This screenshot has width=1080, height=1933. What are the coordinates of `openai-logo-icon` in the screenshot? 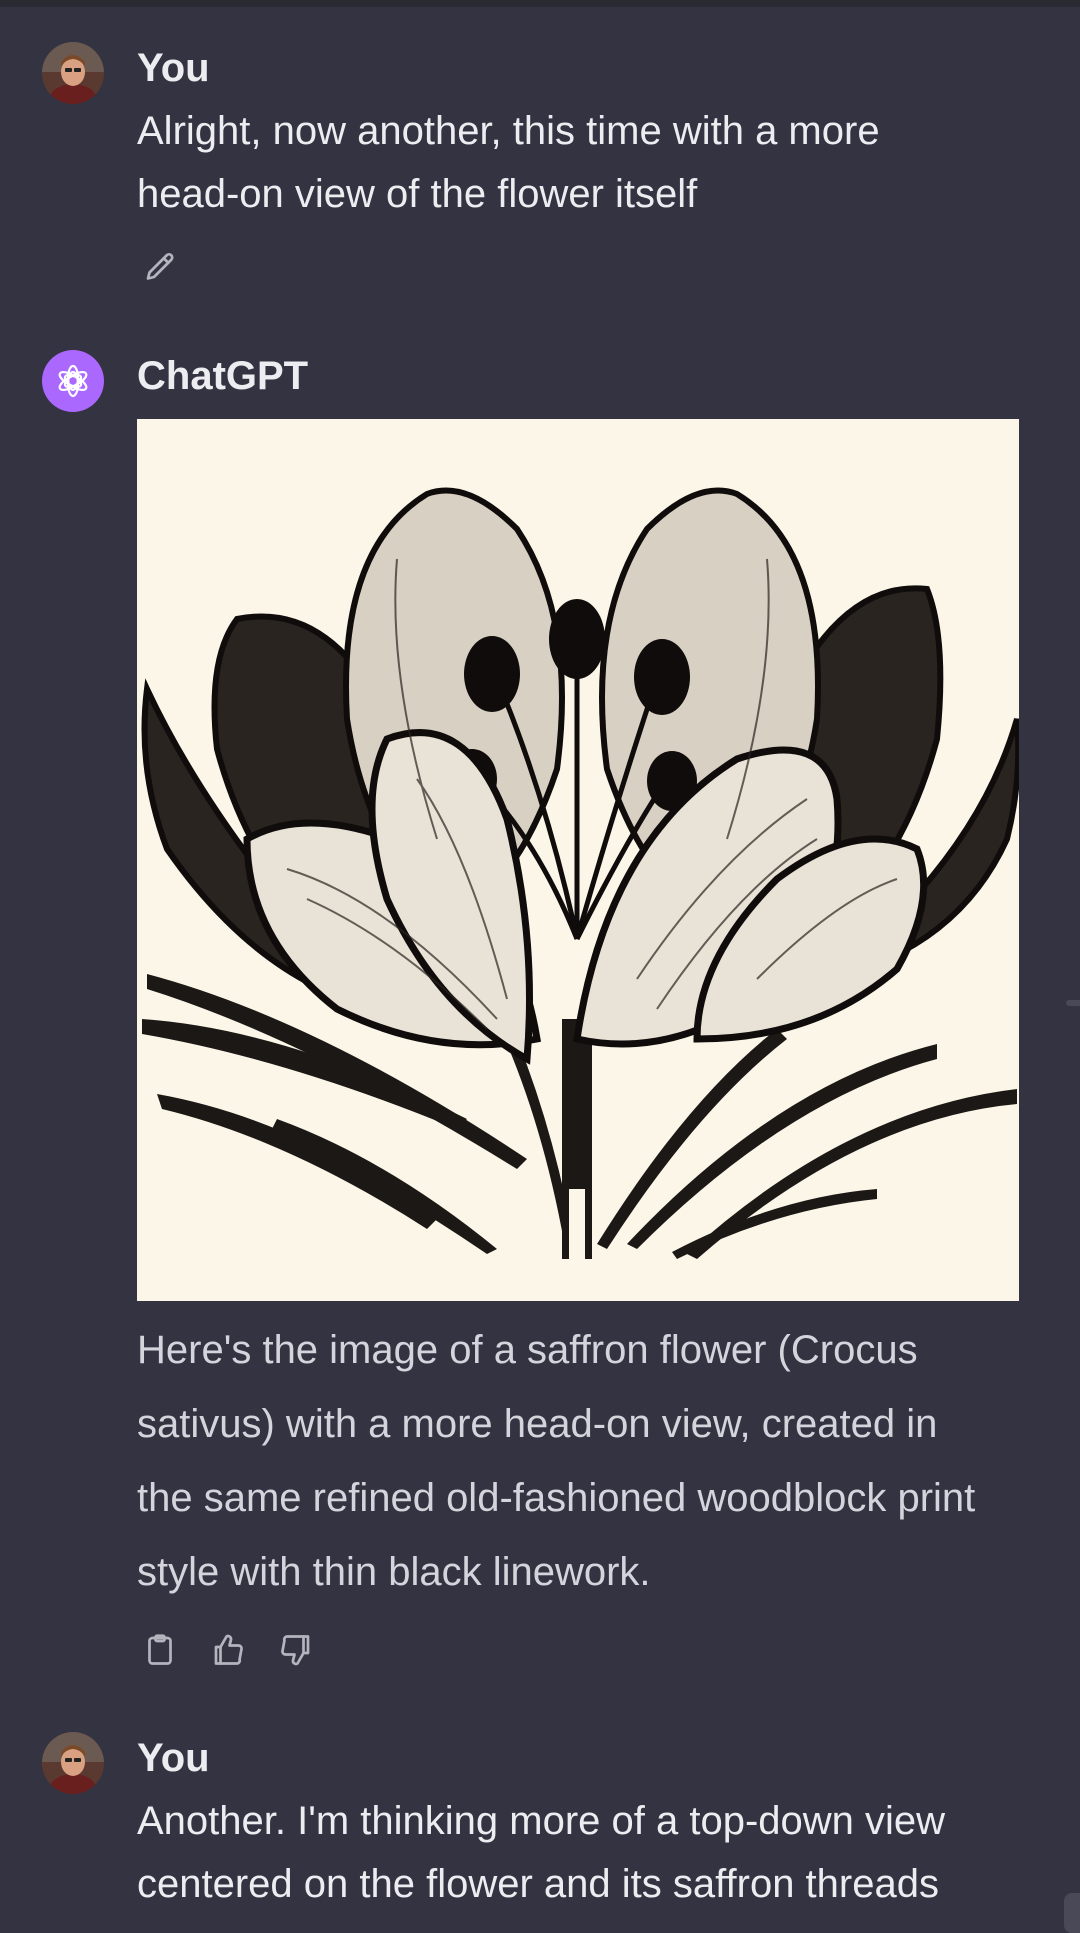 It's located at (73, 381).